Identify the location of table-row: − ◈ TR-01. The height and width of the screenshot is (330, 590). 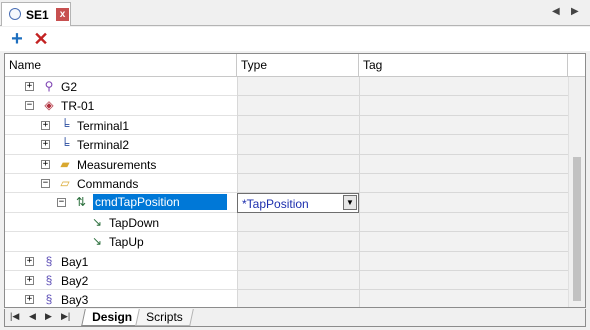
(286, 106).